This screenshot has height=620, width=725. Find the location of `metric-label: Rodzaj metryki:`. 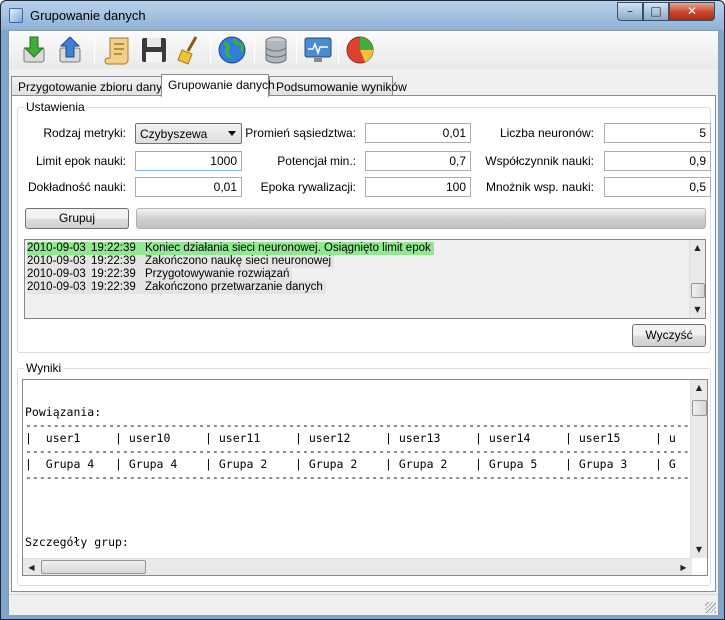

metric-label: Rodzaj metryki: is located at coordinates (84, 133).